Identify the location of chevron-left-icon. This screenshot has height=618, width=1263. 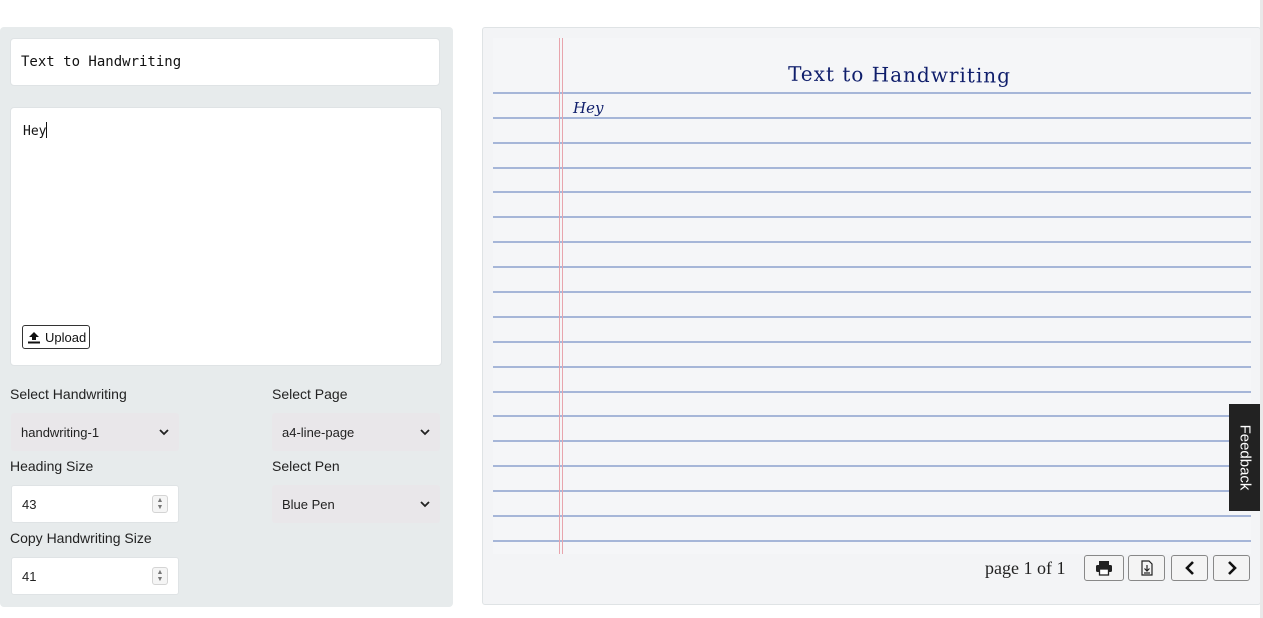
(1189, 568).